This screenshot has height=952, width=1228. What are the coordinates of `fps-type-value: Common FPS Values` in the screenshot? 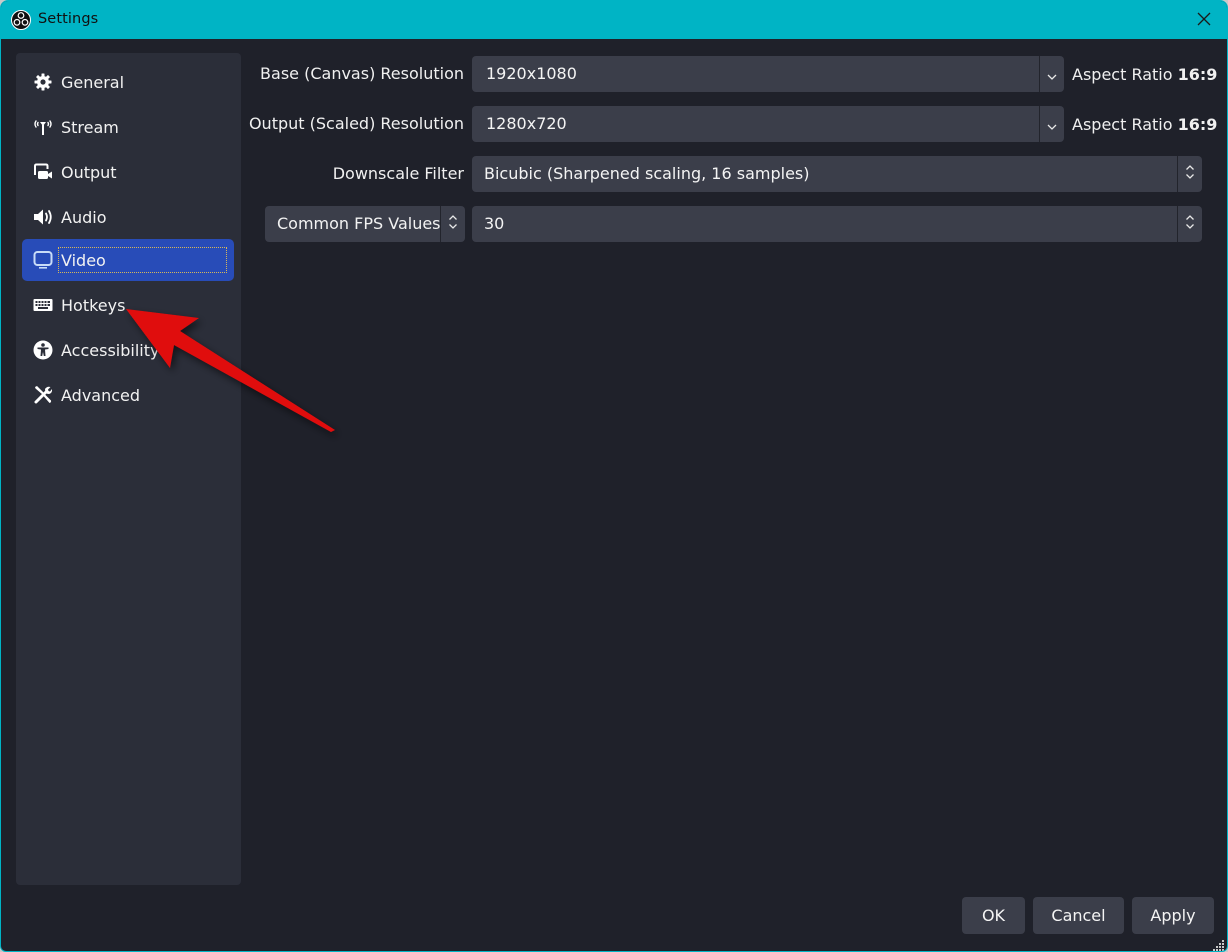 It's located at (359, 223).